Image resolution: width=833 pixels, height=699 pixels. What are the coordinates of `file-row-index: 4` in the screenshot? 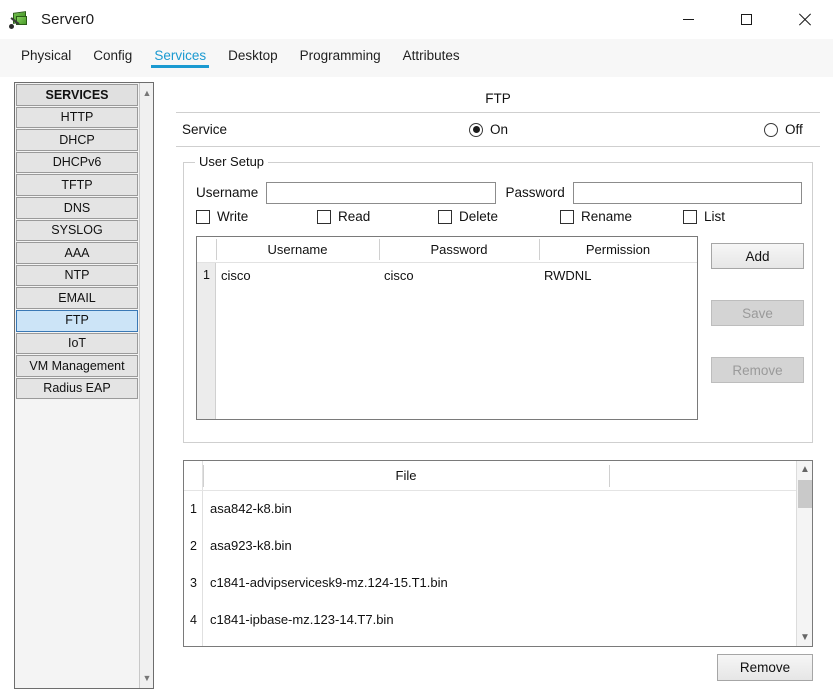 It's located at (193, 619).